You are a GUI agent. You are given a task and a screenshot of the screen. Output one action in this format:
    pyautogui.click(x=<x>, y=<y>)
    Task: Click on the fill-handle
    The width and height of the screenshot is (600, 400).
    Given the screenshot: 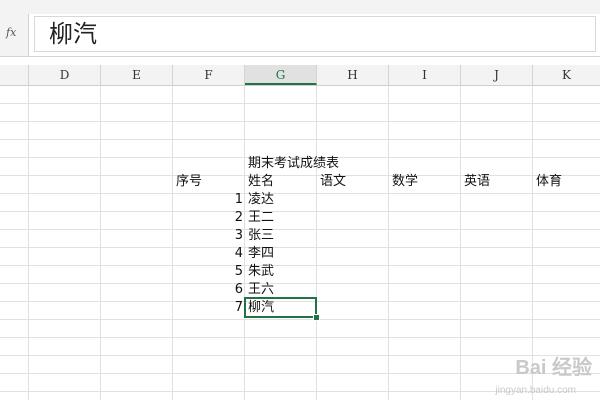 What is the action you would take?
    pyautogui.click(x=316, y=317)
    